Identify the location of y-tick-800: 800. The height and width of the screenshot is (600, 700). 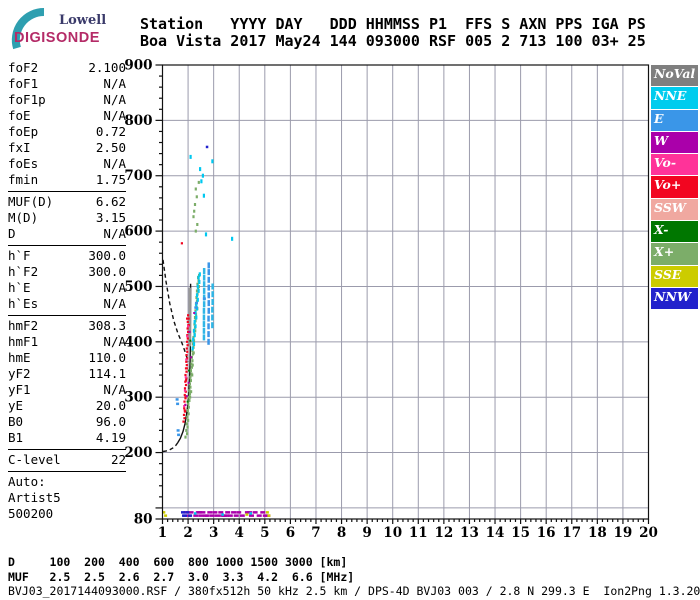
(138, 121).